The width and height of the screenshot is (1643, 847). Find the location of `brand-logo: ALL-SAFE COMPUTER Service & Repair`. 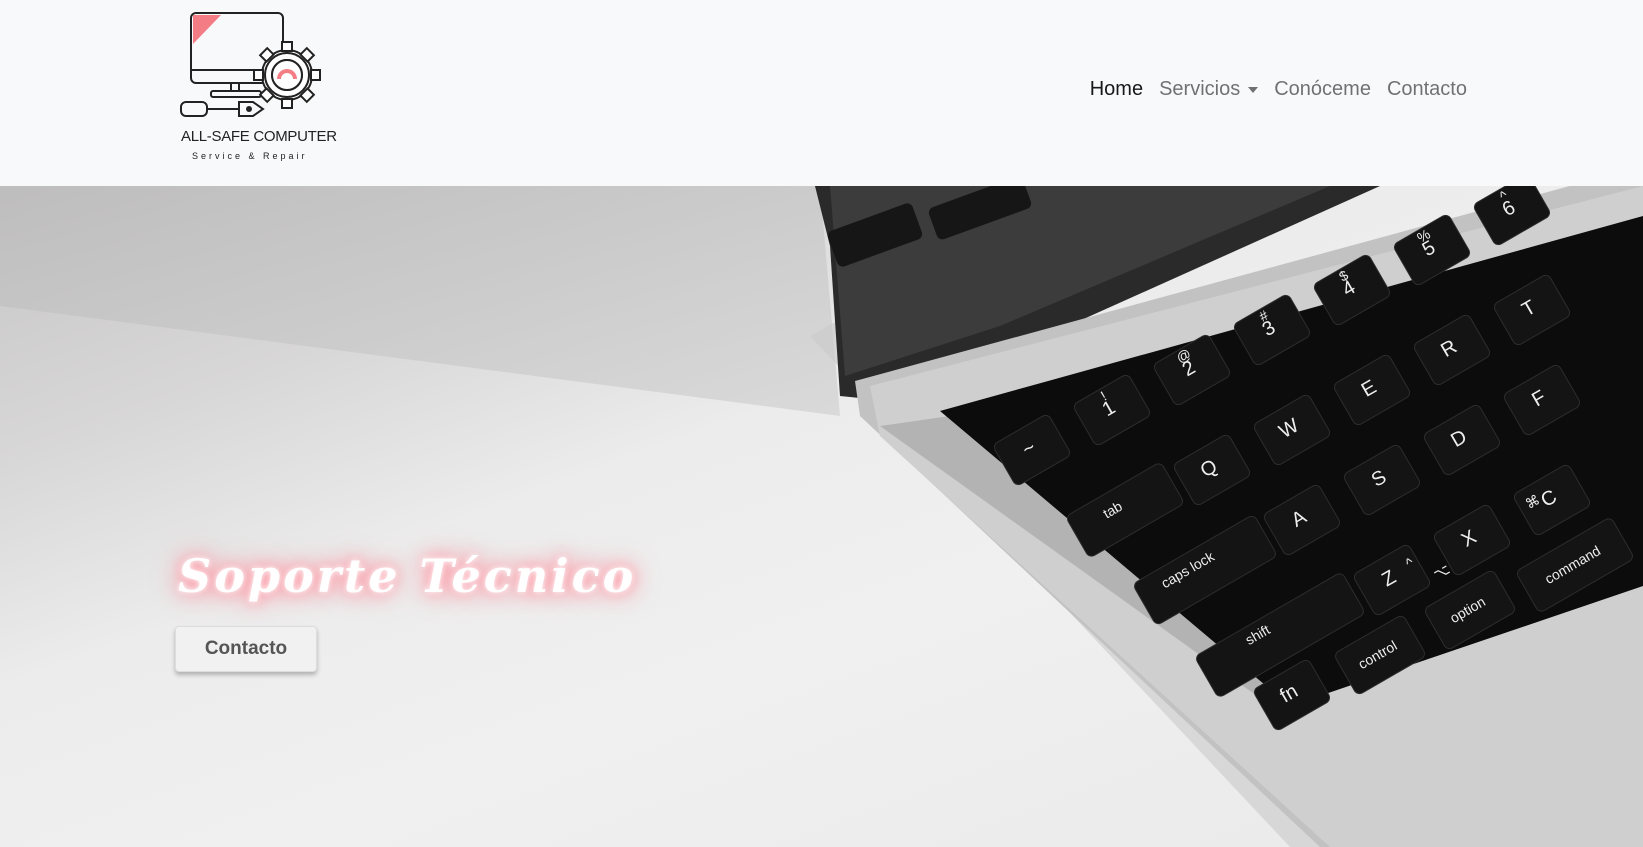

brand-logo: ALL-SAFE COMPUTER Service & Repair is located at coordinates (256, 88).